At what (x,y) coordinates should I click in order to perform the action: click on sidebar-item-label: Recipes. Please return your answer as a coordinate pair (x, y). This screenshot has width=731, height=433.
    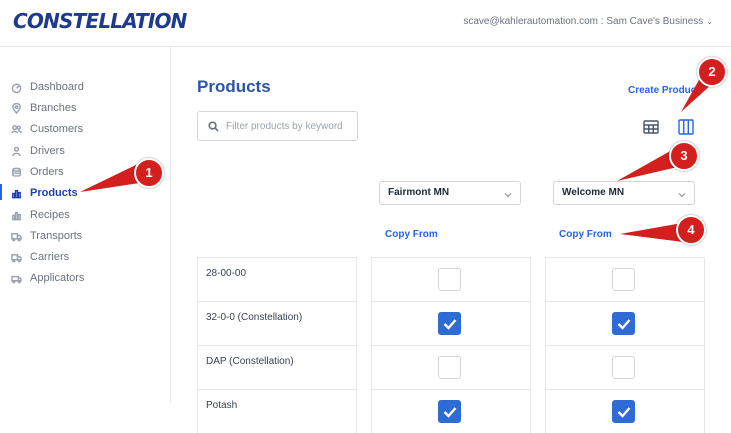
    Looking at the image, I should click on (50, 215).